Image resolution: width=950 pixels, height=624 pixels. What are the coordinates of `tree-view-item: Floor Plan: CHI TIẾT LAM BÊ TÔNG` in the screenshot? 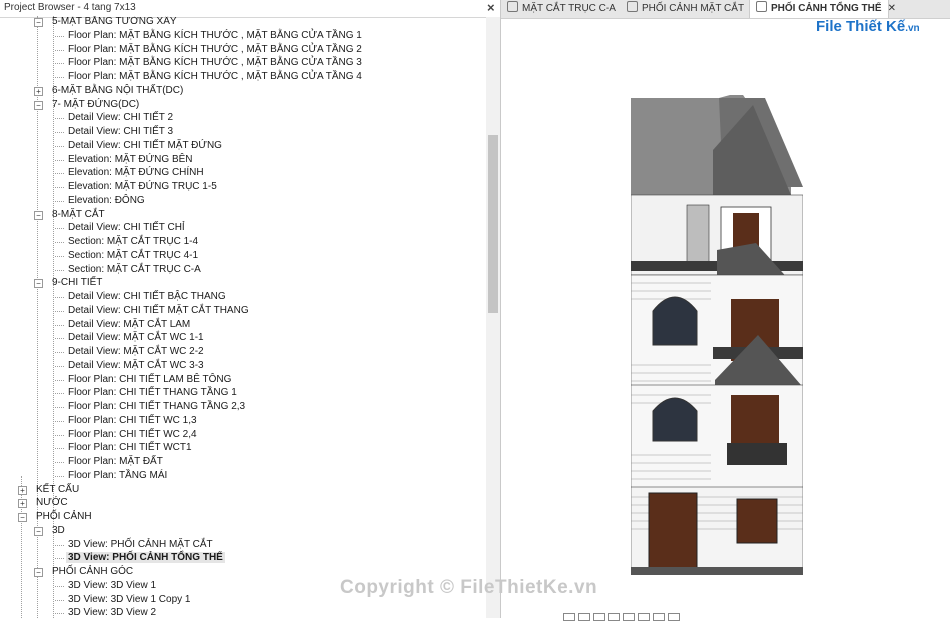 It's located at (149, 380).